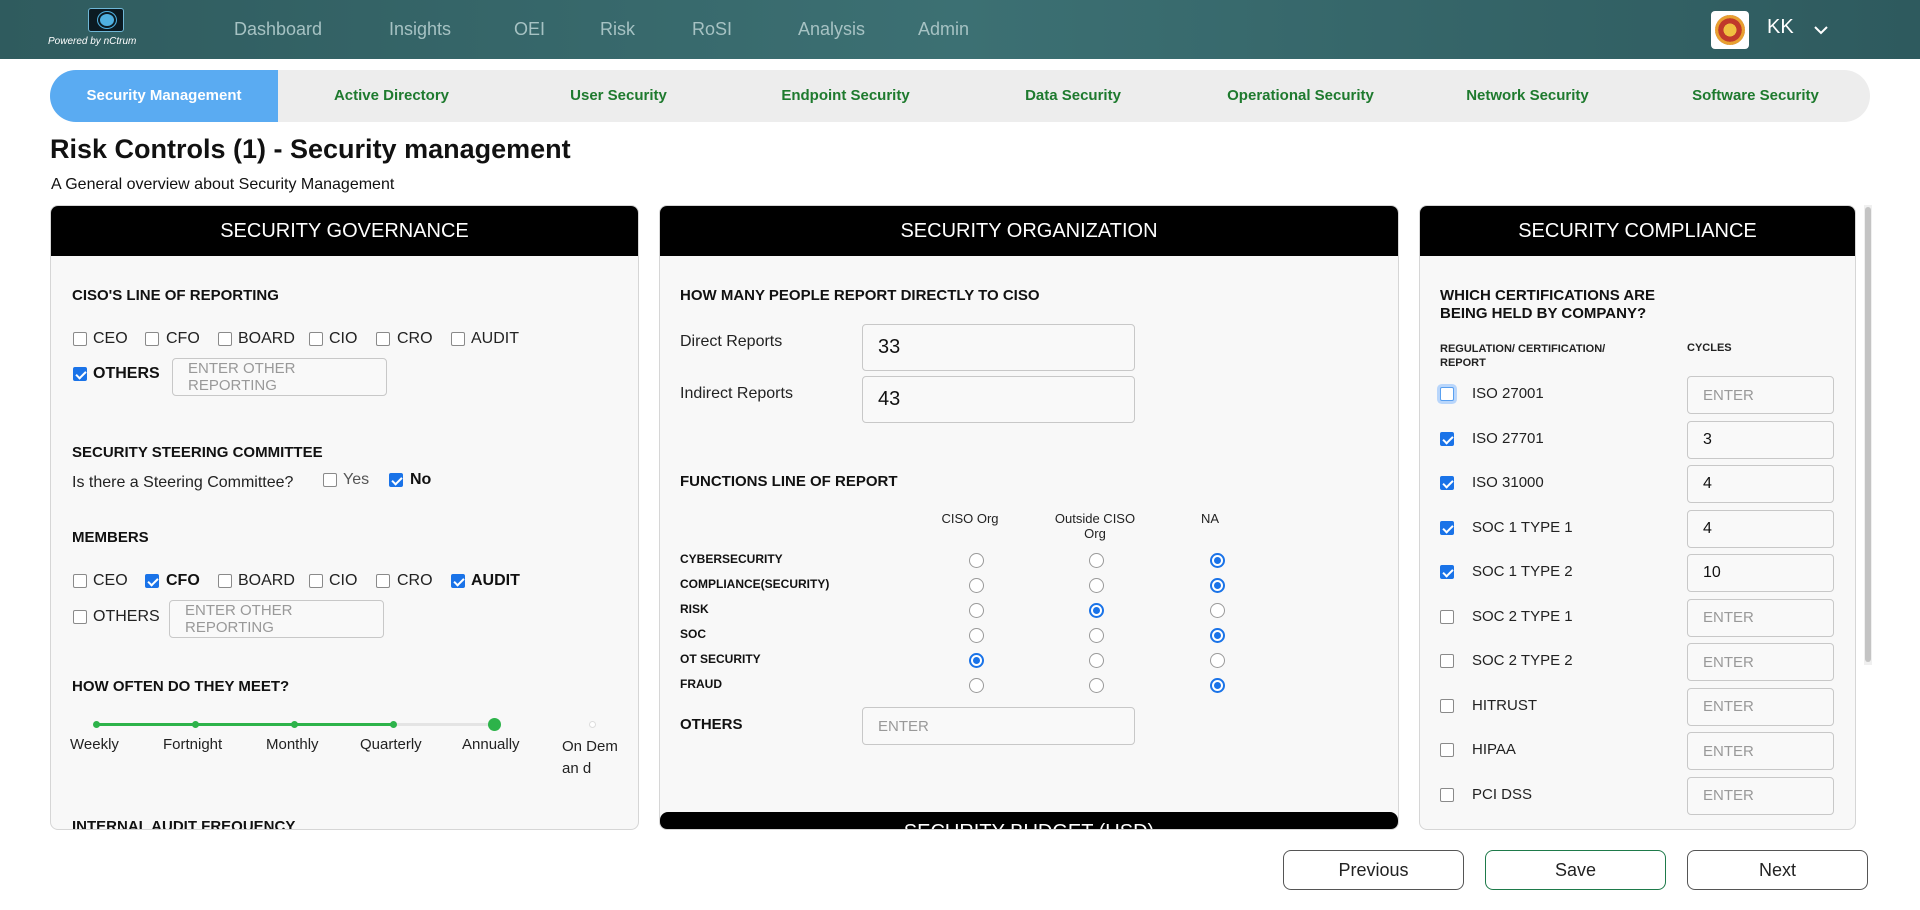 Image resolution: width=1920 pixels, height=910 pixels. I want to click on tab-user-security: User Security, so click(618, 96).